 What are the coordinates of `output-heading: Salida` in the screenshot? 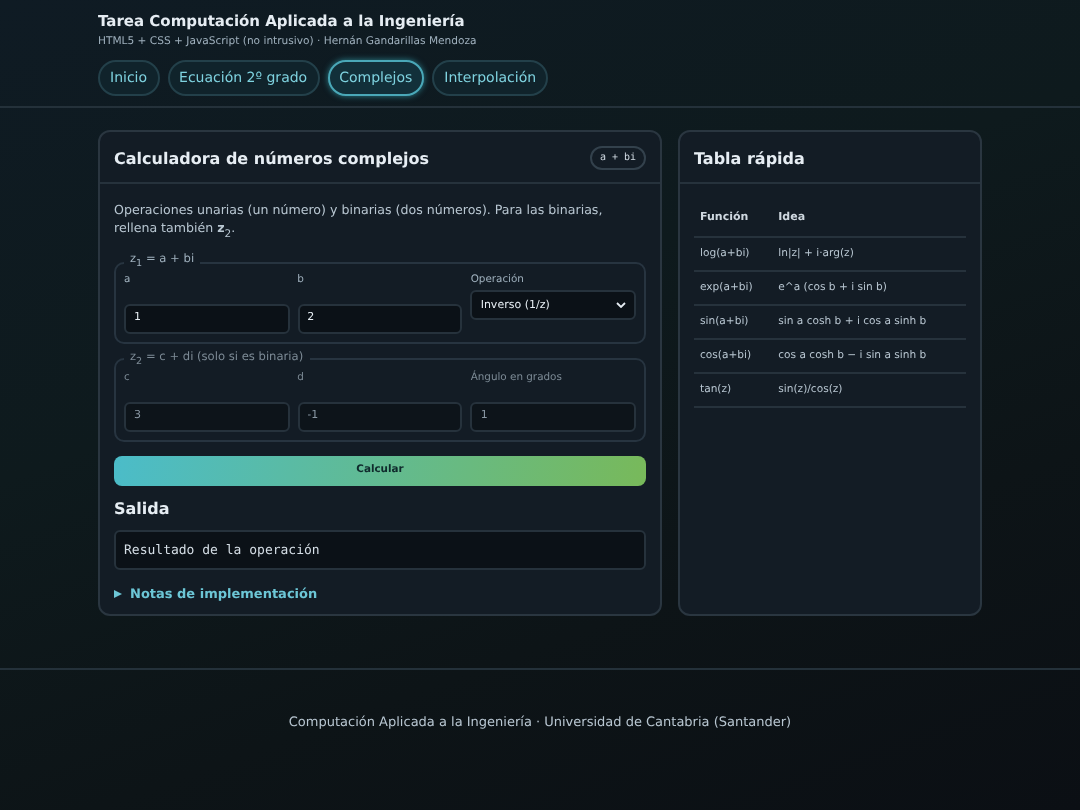 It's located at (143, 508).